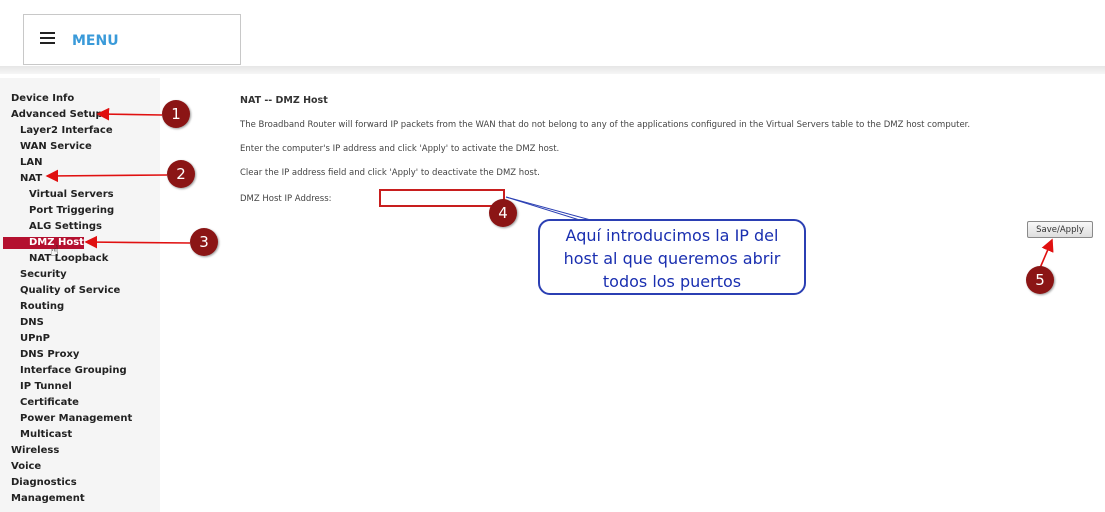 Image resolution: width=1105 pixels, height=512 pixels. I want to click on sidebar-item-certificate: Certificate, so click(49, 403).